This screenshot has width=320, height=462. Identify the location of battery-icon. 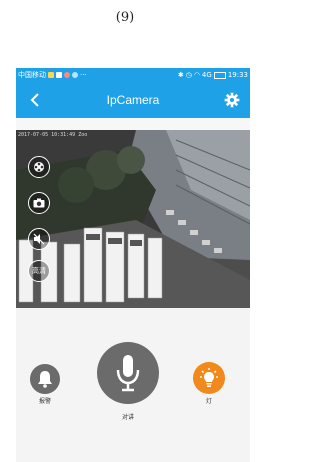
(219, 75).